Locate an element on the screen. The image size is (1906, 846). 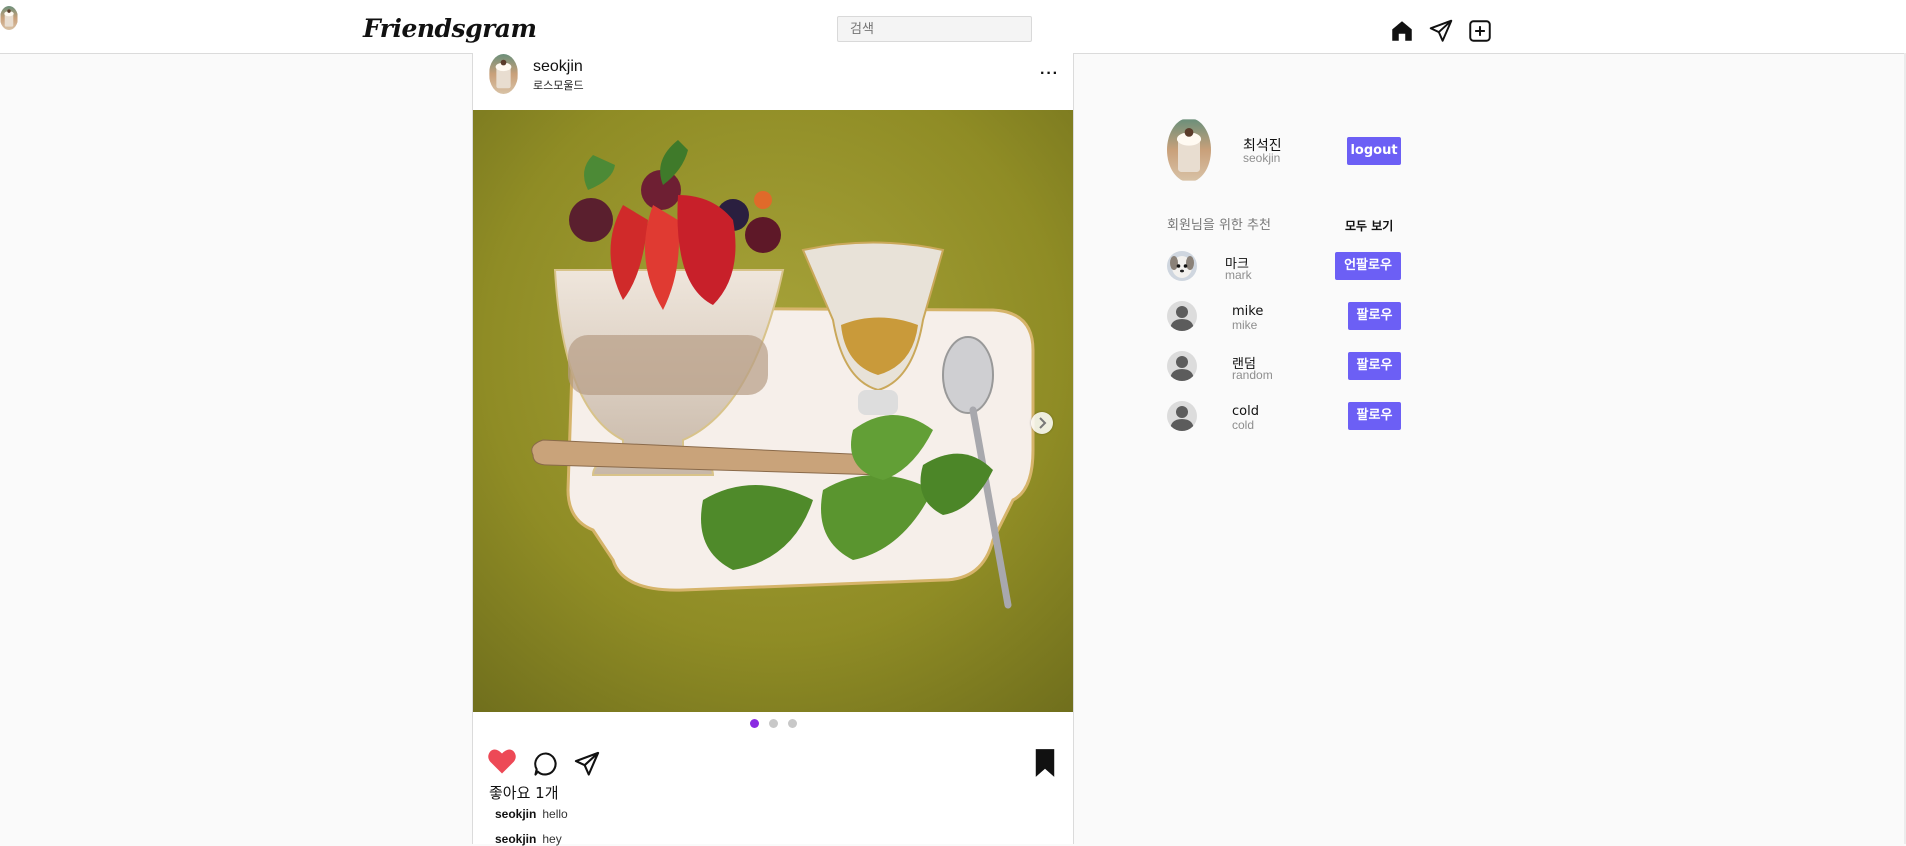
suggestion-handle: mark is located at coordinates (1238, 275).